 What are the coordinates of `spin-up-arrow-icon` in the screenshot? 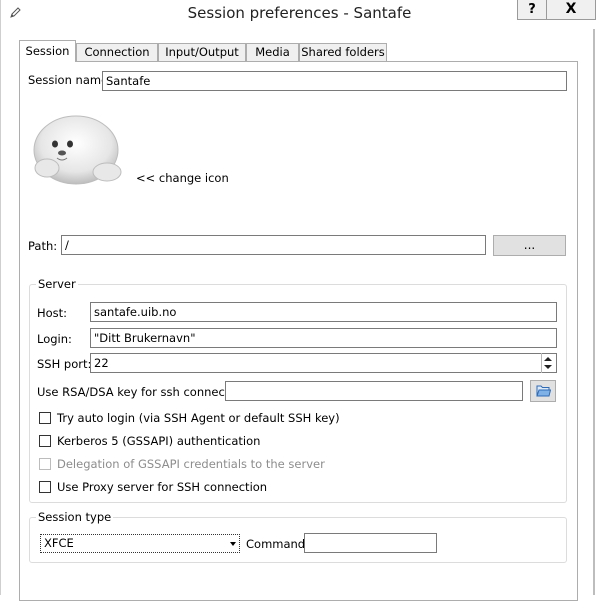 It's located at (548, 359).